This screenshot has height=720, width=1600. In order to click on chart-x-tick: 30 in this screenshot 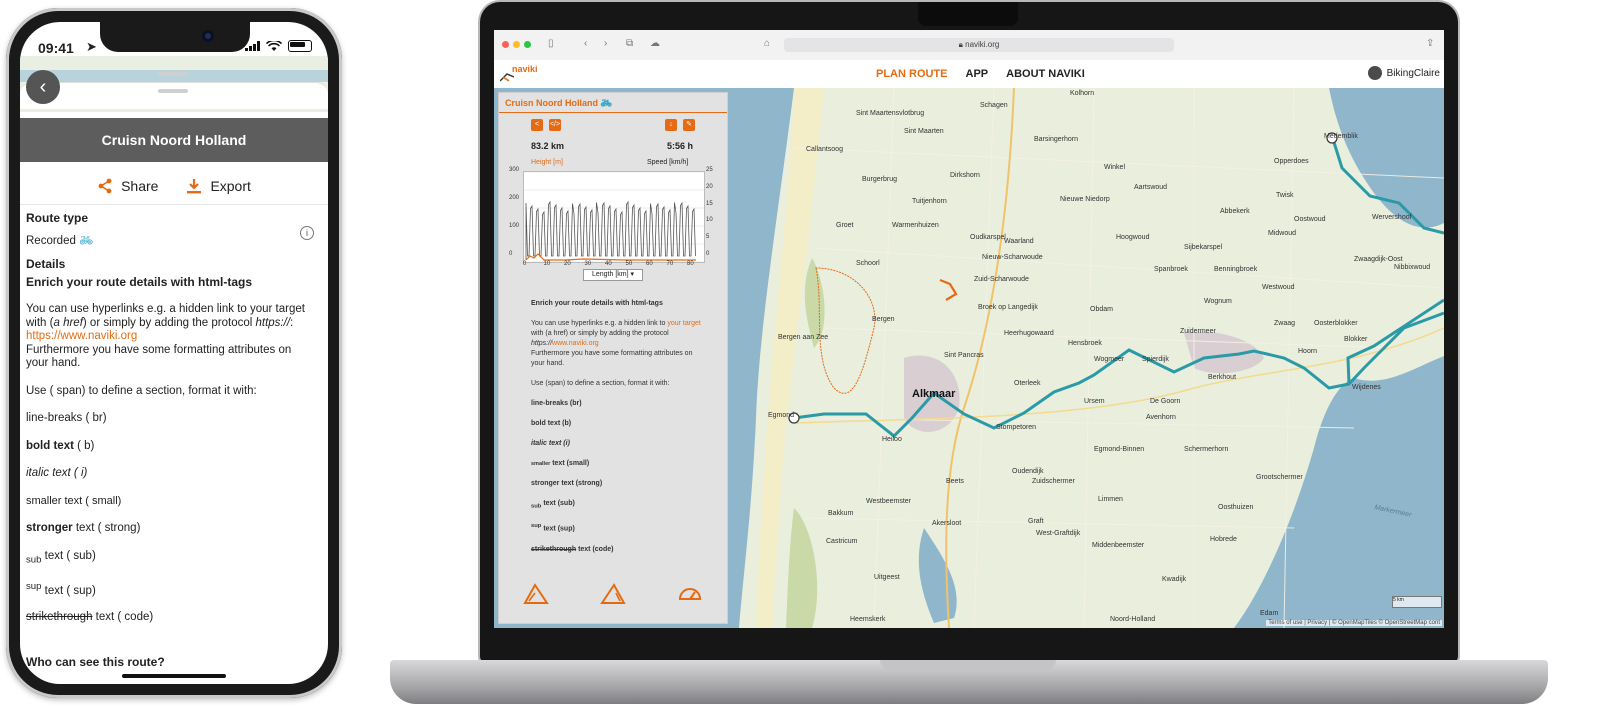, I will do `click(588, 264)`.